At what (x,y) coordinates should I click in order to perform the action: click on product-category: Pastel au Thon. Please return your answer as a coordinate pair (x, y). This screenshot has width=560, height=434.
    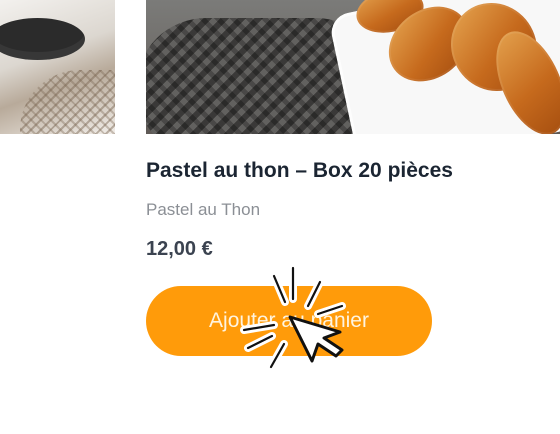
    Looking at the image, I should click on (203, 209).